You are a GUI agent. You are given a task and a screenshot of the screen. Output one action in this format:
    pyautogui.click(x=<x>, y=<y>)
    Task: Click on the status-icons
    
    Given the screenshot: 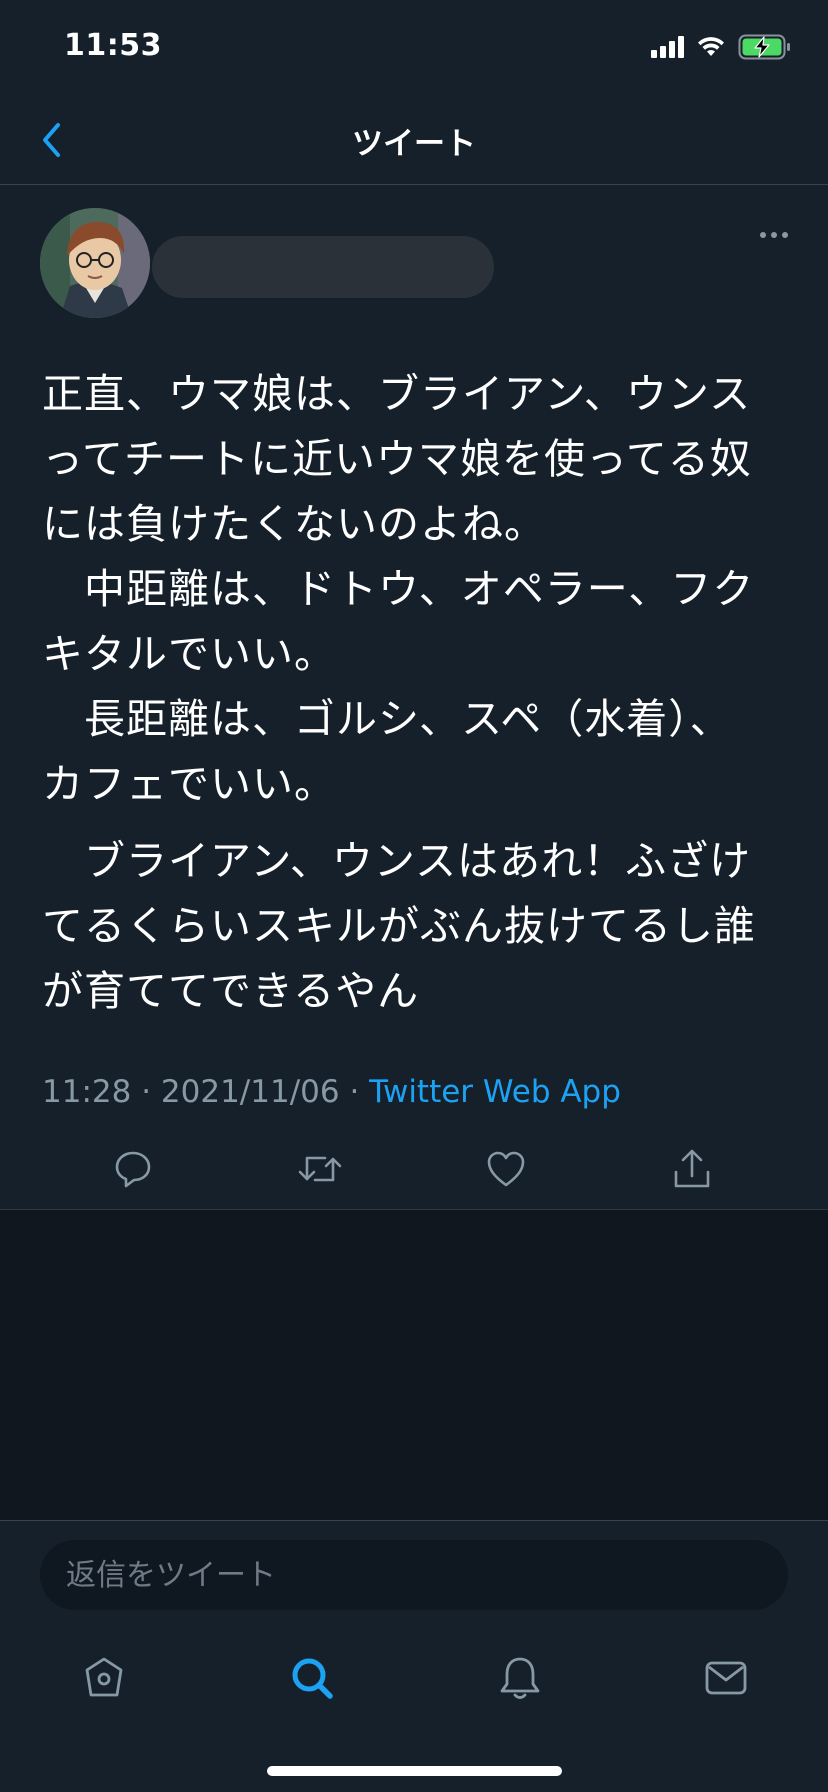 What is the action you would take?
    pyautogui.click(x=721, y=47)
    